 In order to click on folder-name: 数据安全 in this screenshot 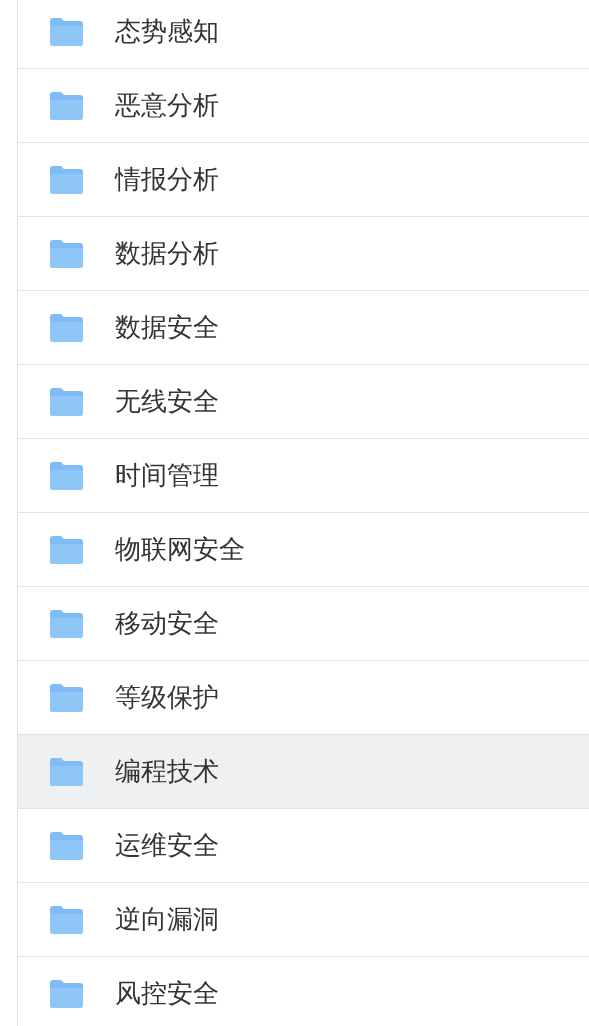, I will do `click(167, 327)`.